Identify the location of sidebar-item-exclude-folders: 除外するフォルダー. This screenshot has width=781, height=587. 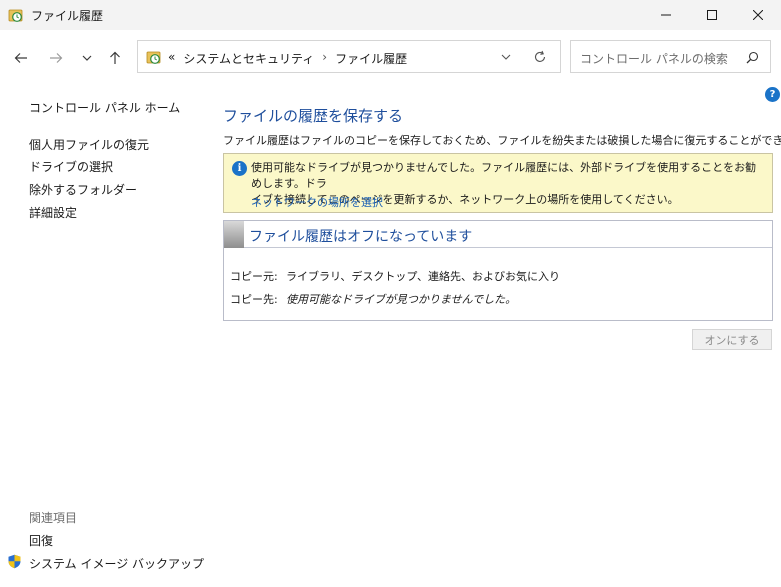
(83, 189).